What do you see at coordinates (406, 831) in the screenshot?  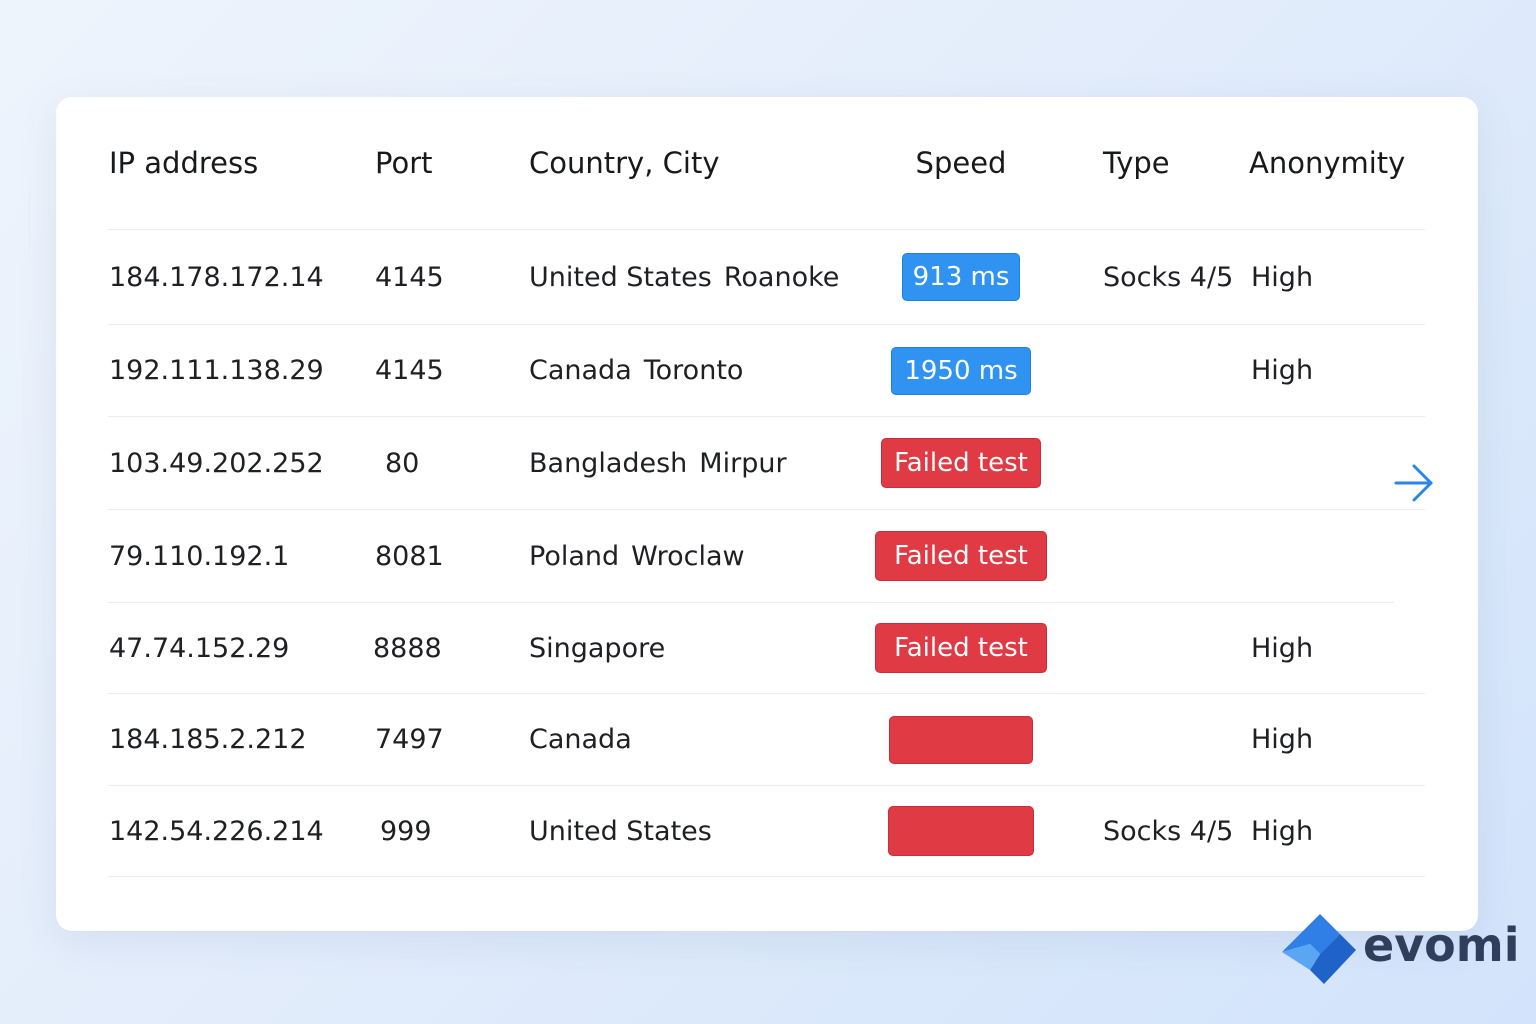 I see `port-cell: 999` at bounding box center [406, 831].